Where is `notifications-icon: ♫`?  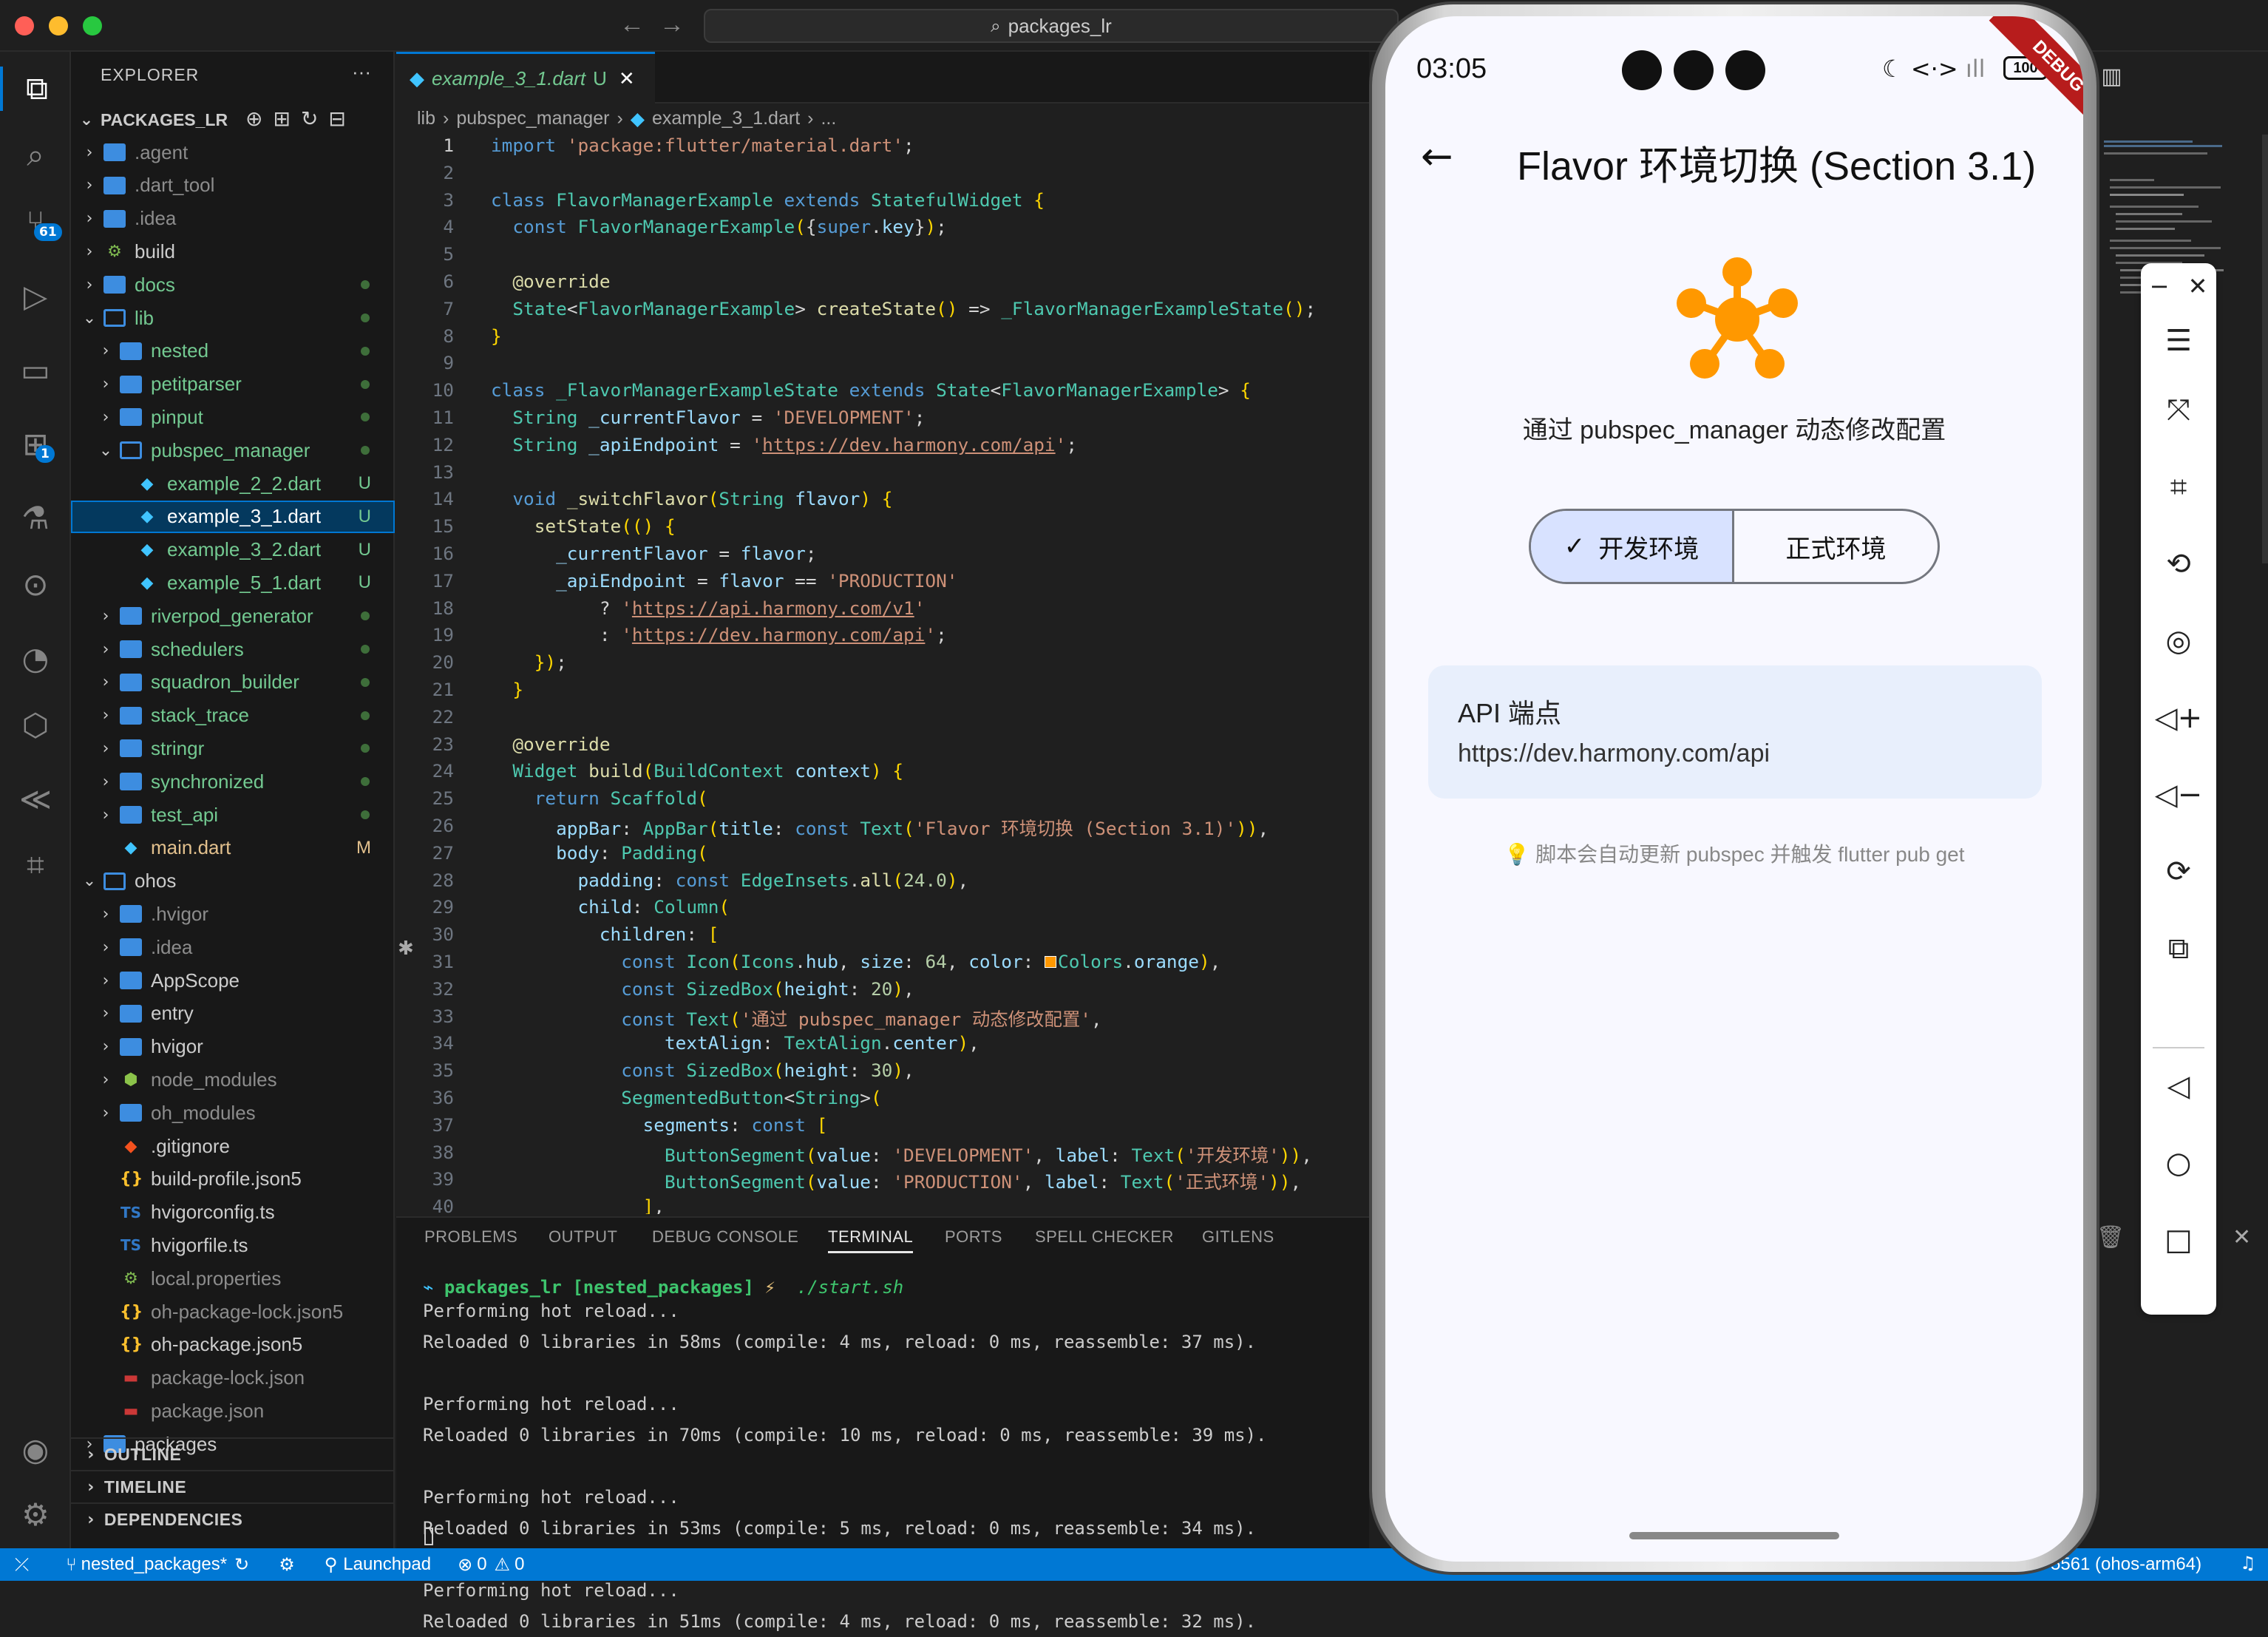 notifications-icon: ♫ is located at coordinates (2248, 1563).